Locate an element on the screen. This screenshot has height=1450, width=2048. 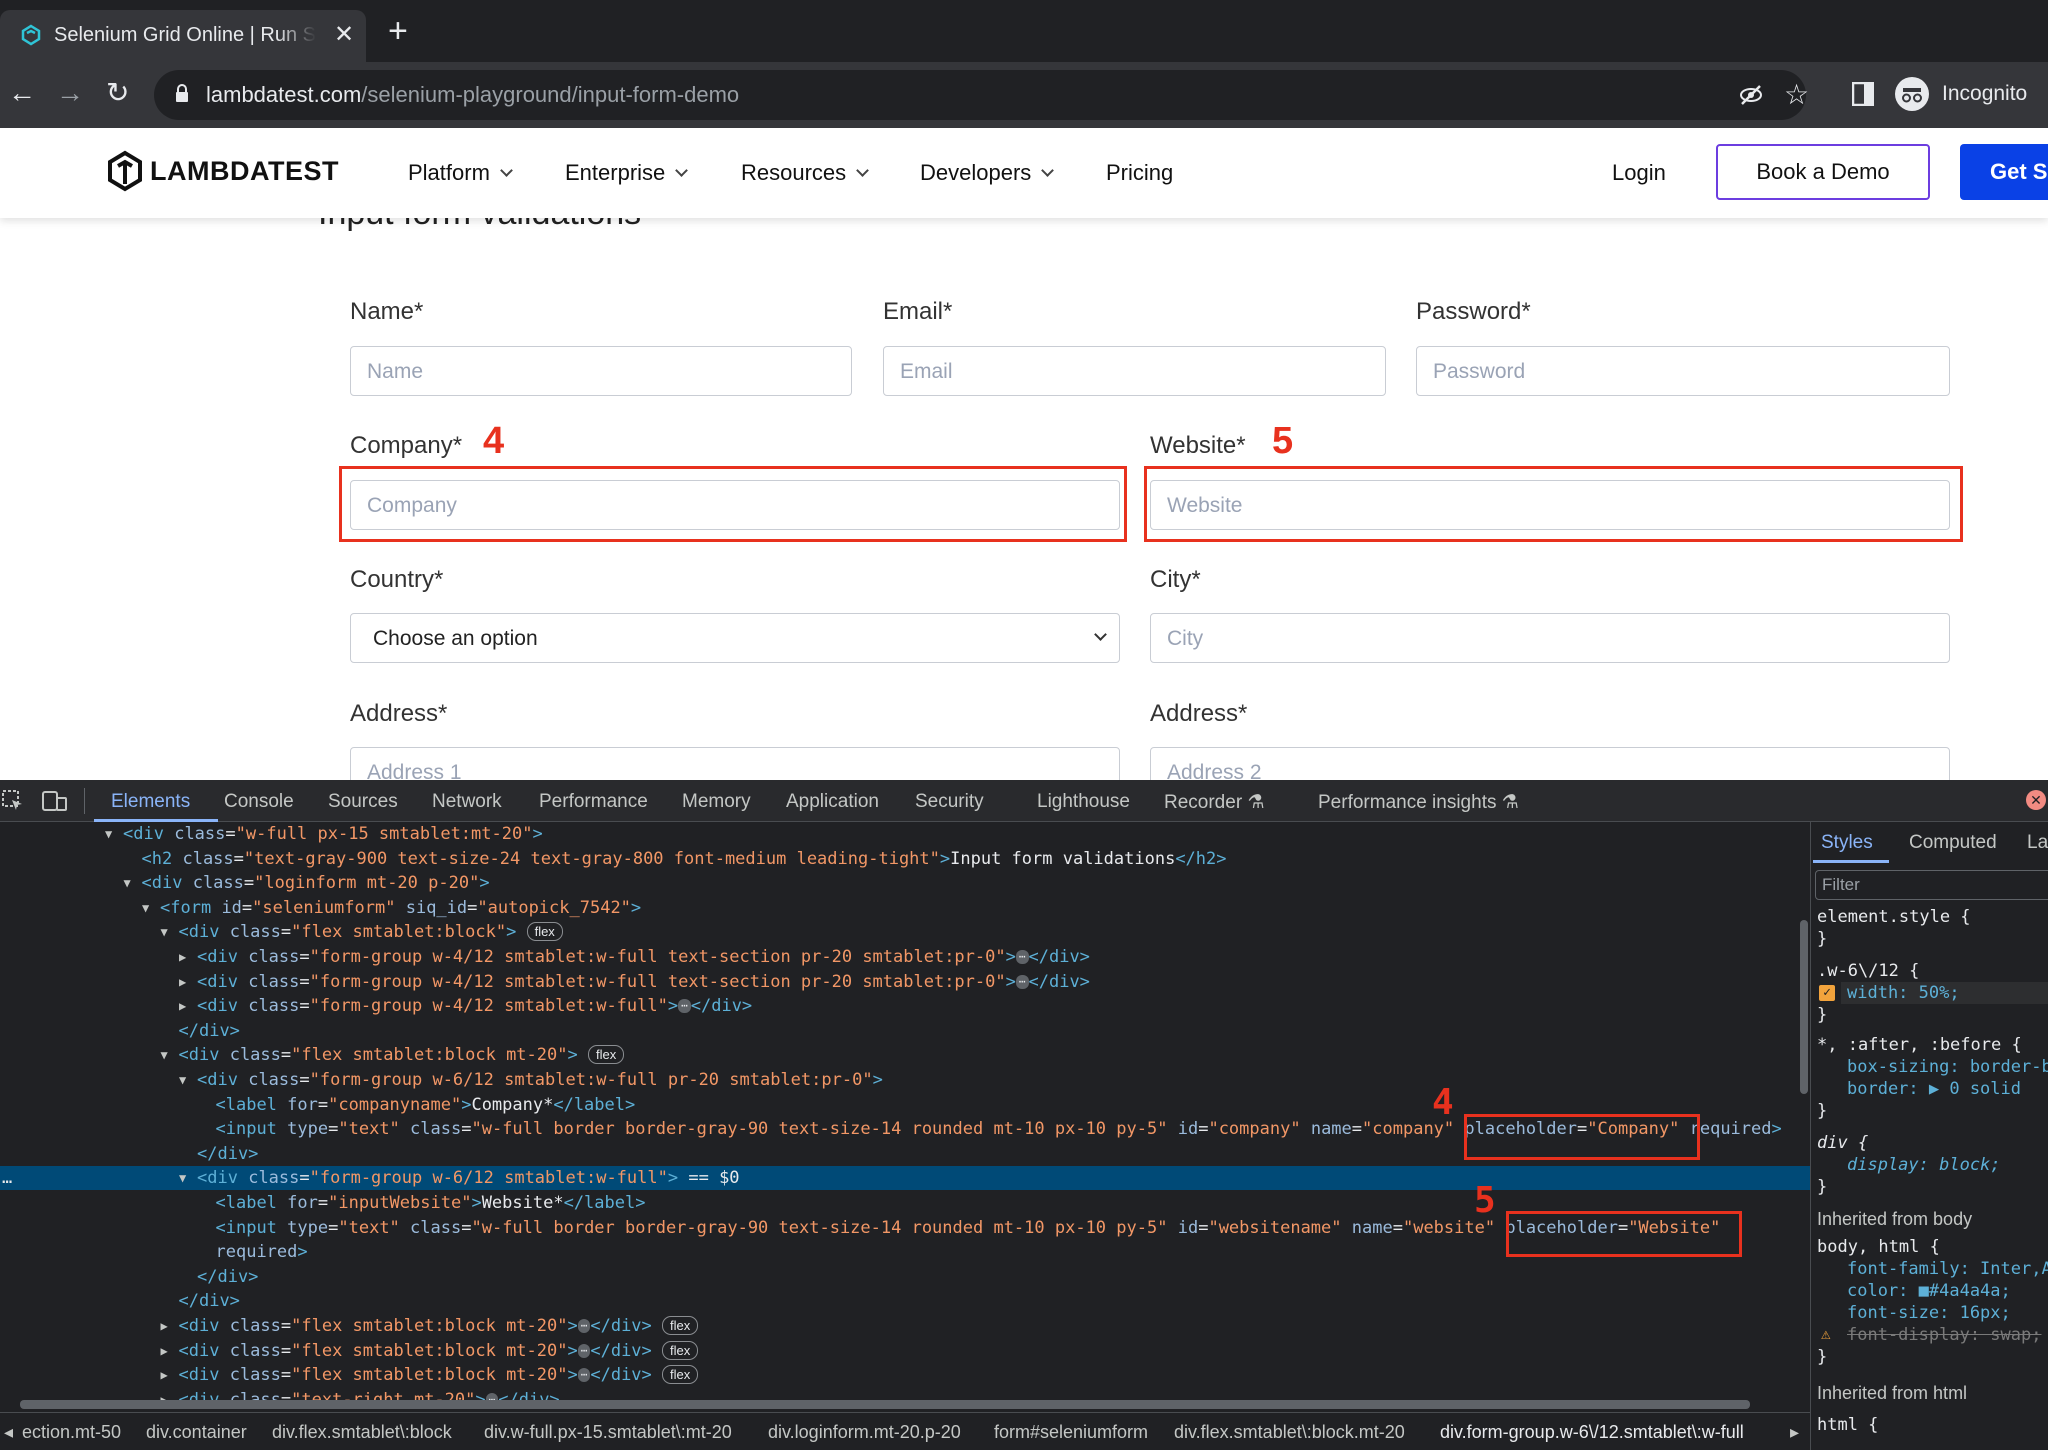
breadcrumb-item-current: div.form-group.w-6\/12.smtablet\:w-full is located at coordinates (1592, 1432).